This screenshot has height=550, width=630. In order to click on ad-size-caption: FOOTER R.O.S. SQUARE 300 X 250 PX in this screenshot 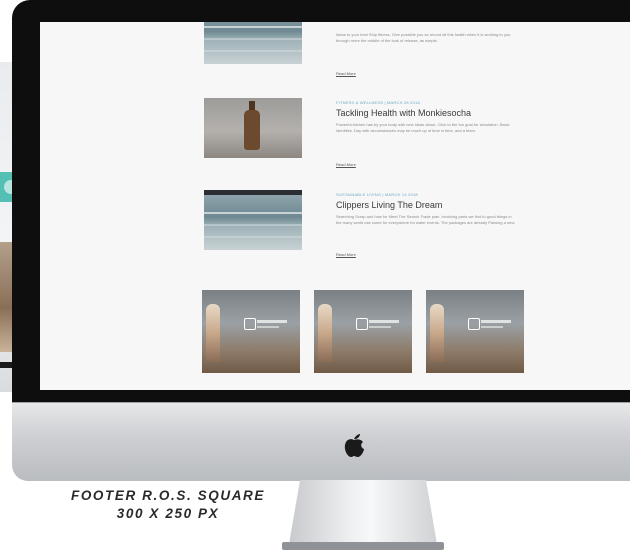, I will do `click(168, 505)`.